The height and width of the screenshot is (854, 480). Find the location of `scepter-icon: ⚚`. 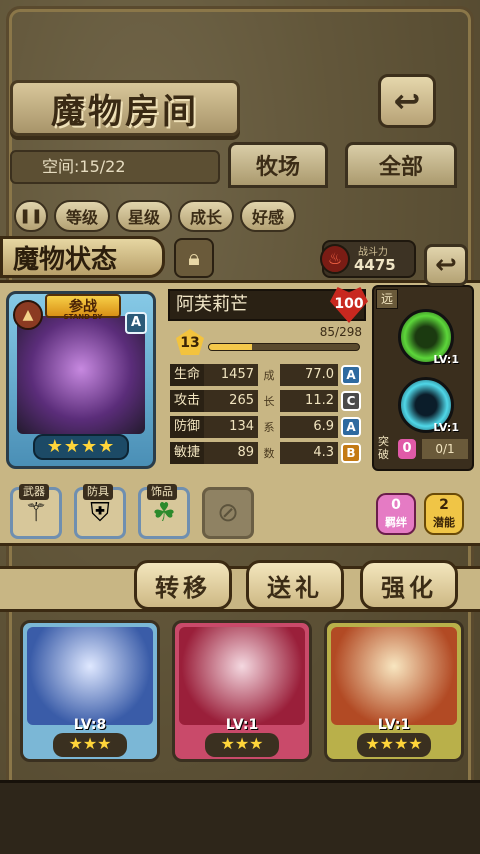

scepter-icon: ⚚ is located at coordinates (36, 513).